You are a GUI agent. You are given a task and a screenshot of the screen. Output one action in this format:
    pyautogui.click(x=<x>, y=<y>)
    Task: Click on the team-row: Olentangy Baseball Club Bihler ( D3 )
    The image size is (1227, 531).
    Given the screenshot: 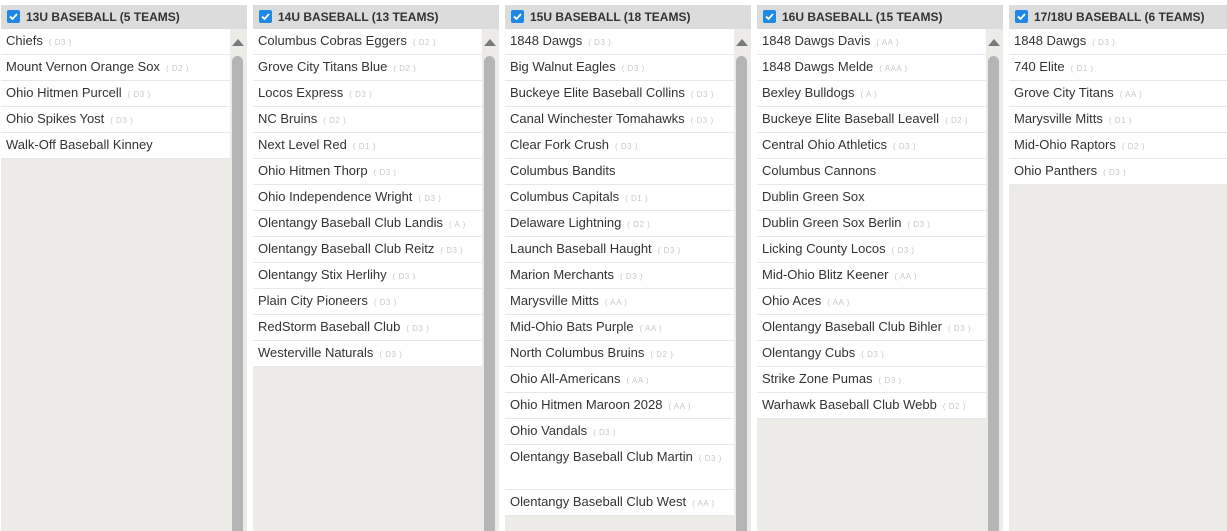 What is the action you would take?
    pyautogui.click(x=871, y=328)
    